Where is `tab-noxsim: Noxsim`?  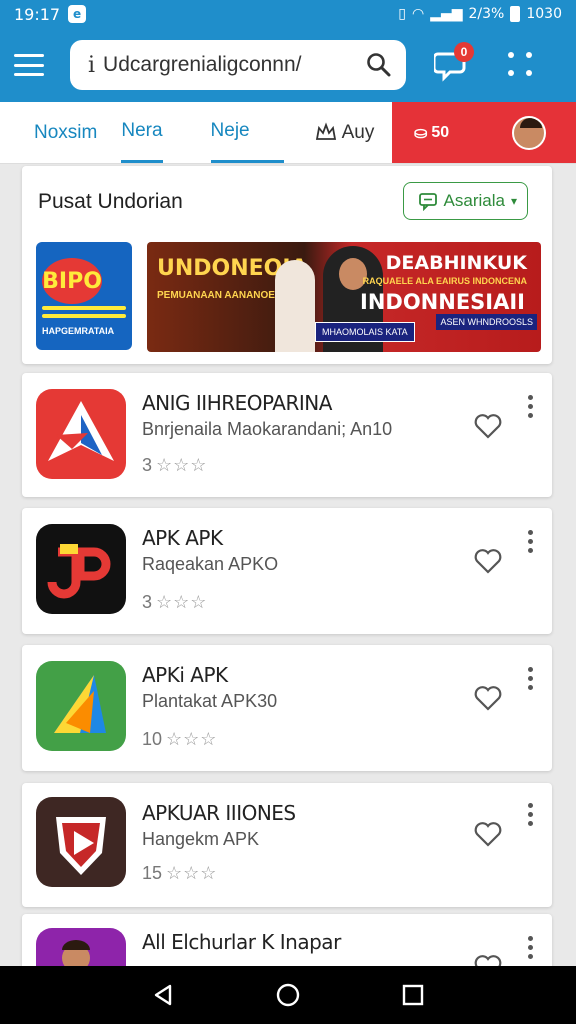
tab-noxsim: Noxsim is located at coordinates (65, 132).